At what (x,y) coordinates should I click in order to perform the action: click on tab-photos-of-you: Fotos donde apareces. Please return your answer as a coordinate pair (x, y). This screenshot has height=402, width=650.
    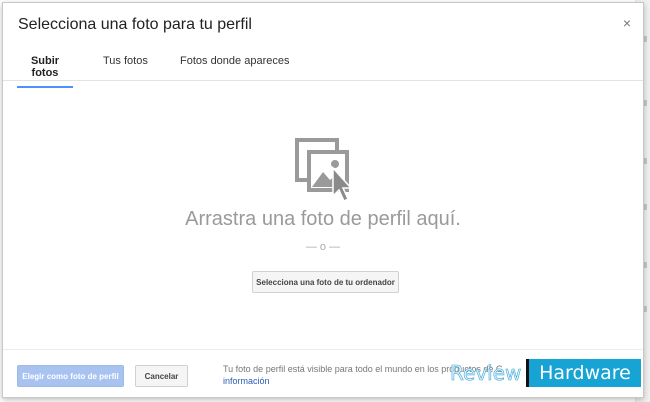
    Looking at the image, I should click on (234, 66).